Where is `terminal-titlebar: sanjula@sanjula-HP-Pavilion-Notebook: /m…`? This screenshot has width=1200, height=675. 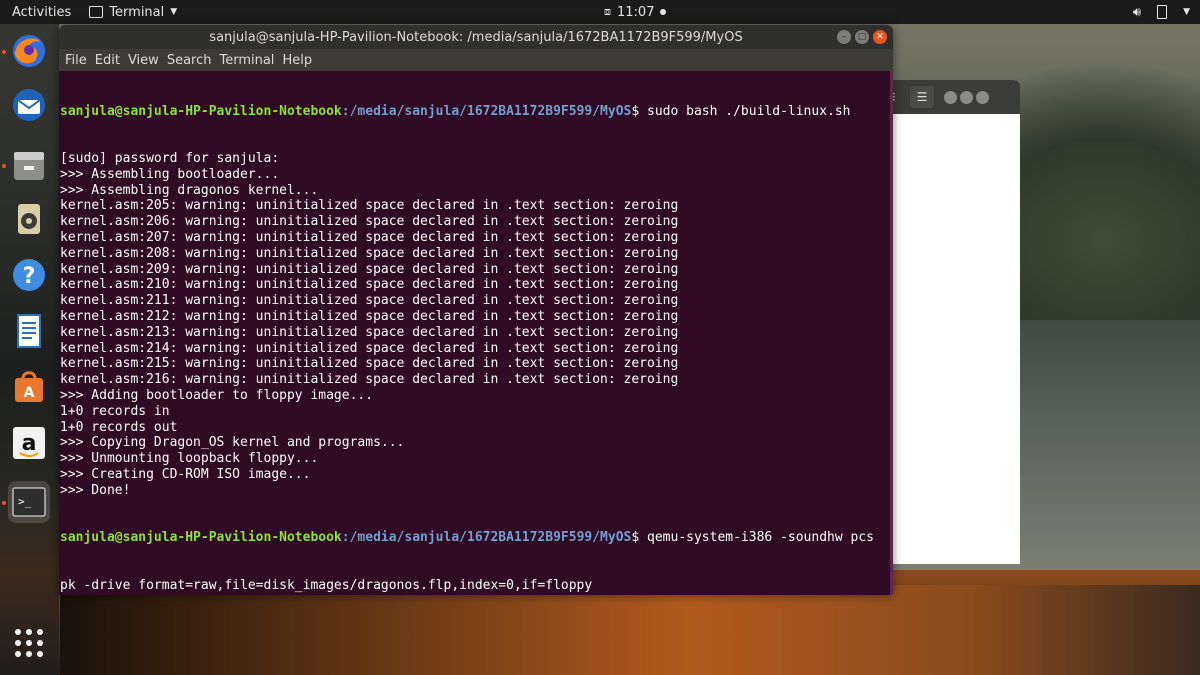
terminal-titlebar: sanjula@sanjula-HP-Pavilion-Notebook: /m… is located at coordinates (476, 37).